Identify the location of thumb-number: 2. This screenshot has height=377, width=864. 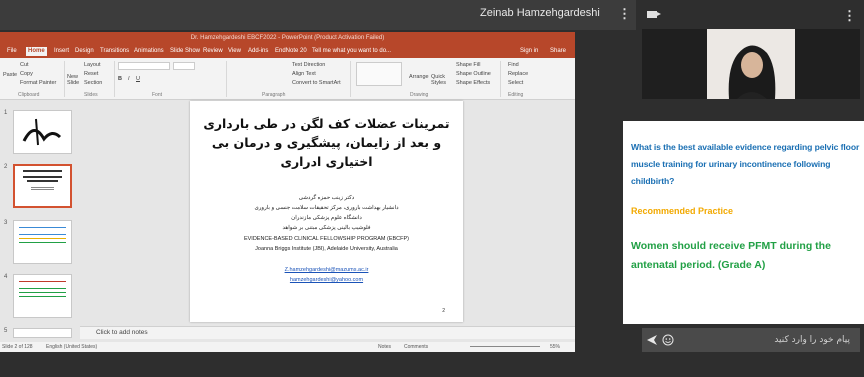
(6, 167).